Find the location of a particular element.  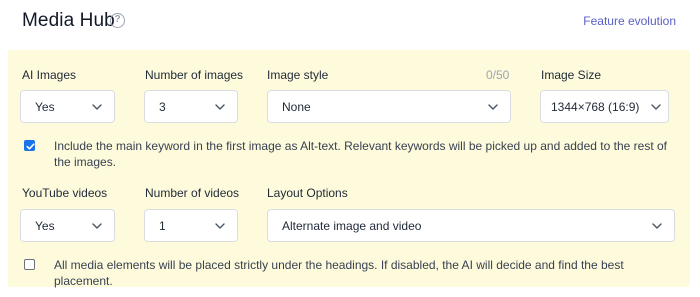

number-of-images-value: 3 is located at coordinates (162, 107).